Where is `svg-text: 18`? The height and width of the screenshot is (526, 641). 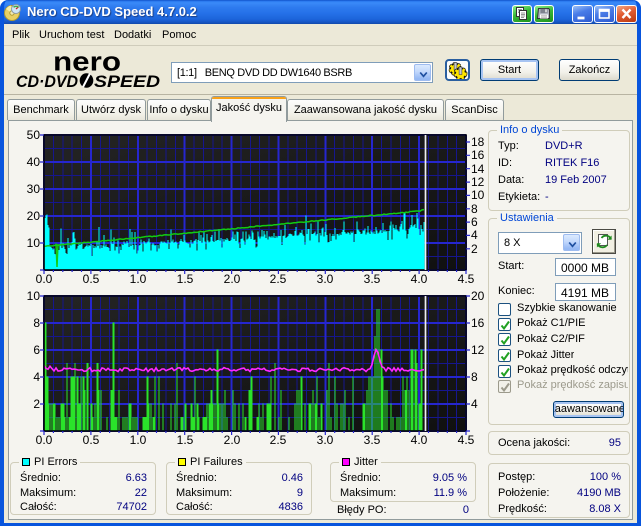 svg-text: 18 is located at coordinates (478, 142).